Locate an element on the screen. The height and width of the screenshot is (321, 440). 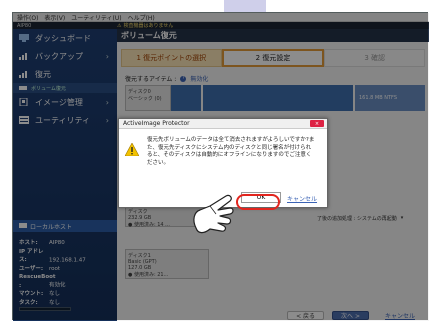
close-icon: × is located at coordinates (317, 123).